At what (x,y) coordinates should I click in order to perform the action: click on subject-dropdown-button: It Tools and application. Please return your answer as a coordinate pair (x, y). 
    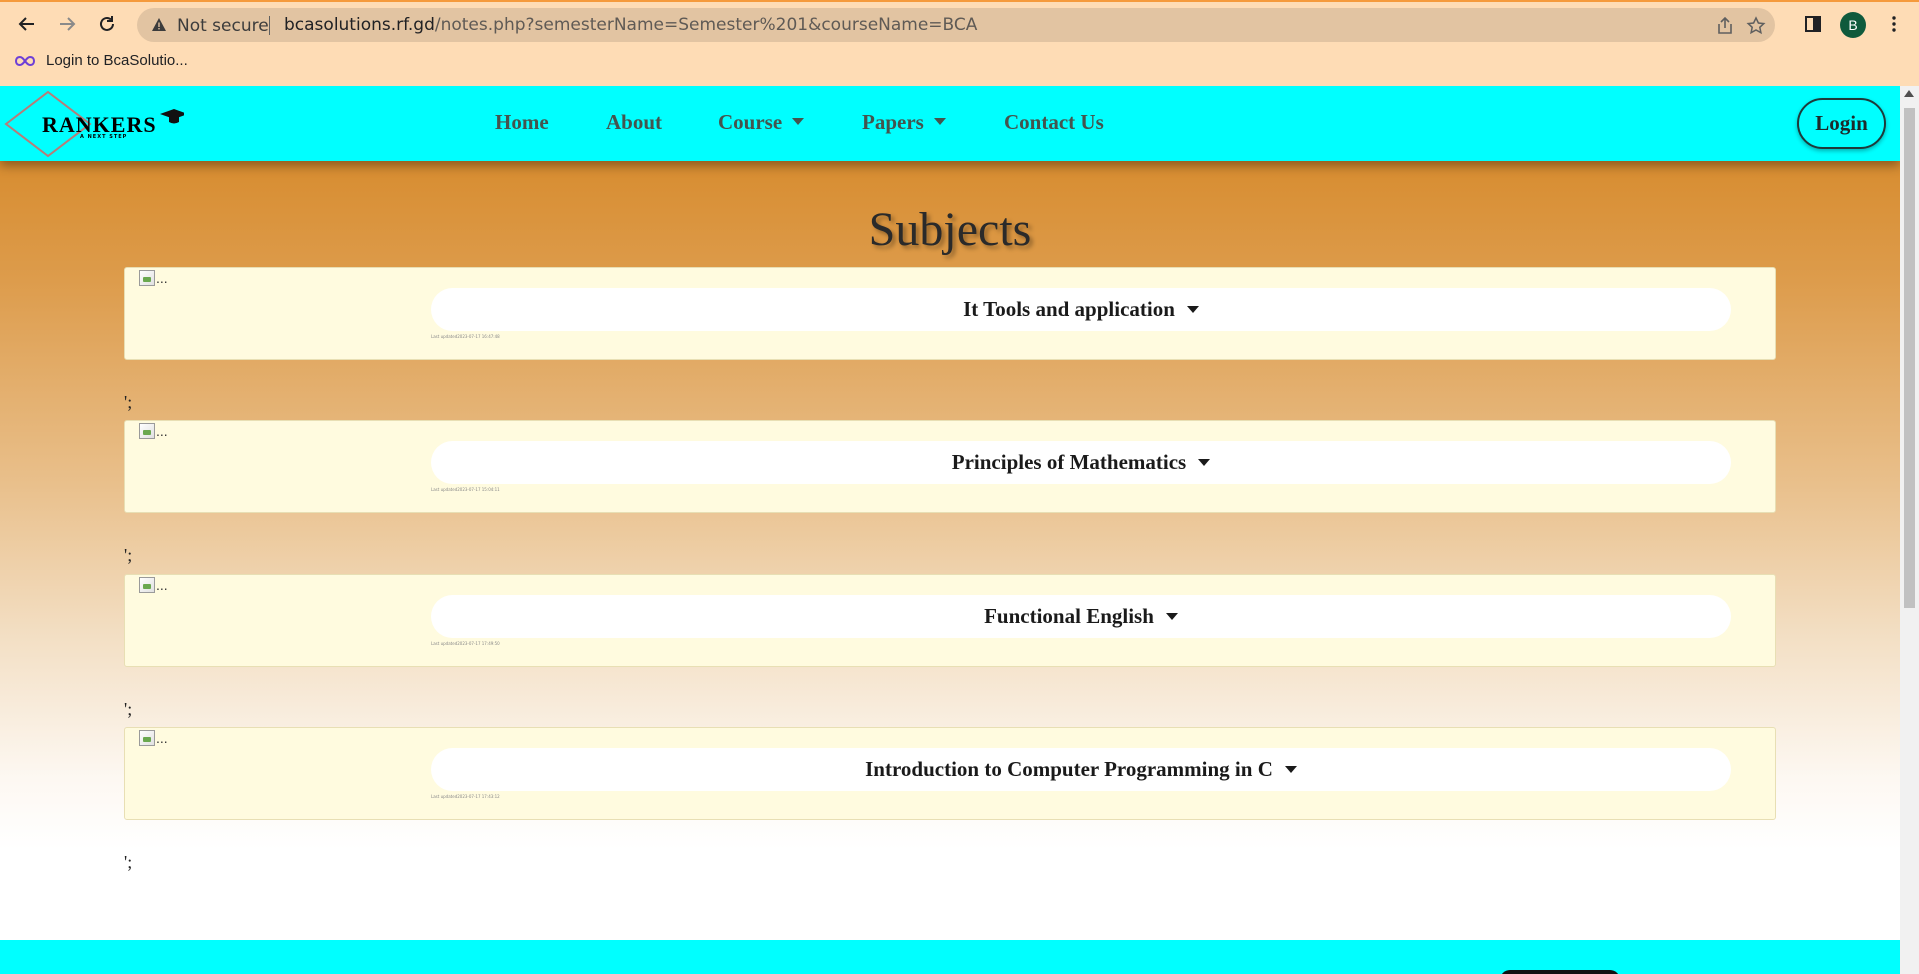
    Looking at the image, I should click on (1081, 309).